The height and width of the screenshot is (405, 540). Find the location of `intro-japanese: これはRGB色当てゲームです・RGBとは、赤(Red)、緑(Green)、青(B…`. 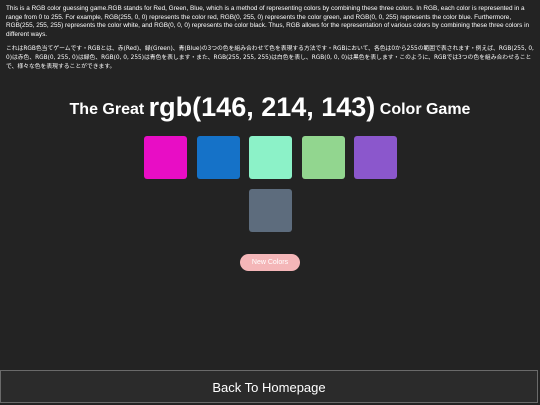

intro-japanese: これはRGB色当てゲームです・RGBとは、赤(Red)、緑(Green)、青(B… is located at coordinates (270, 58).